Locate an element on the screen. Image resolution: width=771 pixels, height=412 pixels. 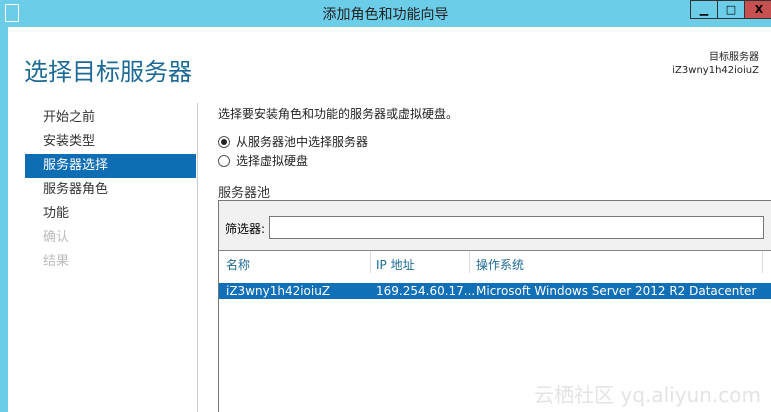
radio-vhd: 选择虚拟硬盘 is located at coordinates (338, 160).